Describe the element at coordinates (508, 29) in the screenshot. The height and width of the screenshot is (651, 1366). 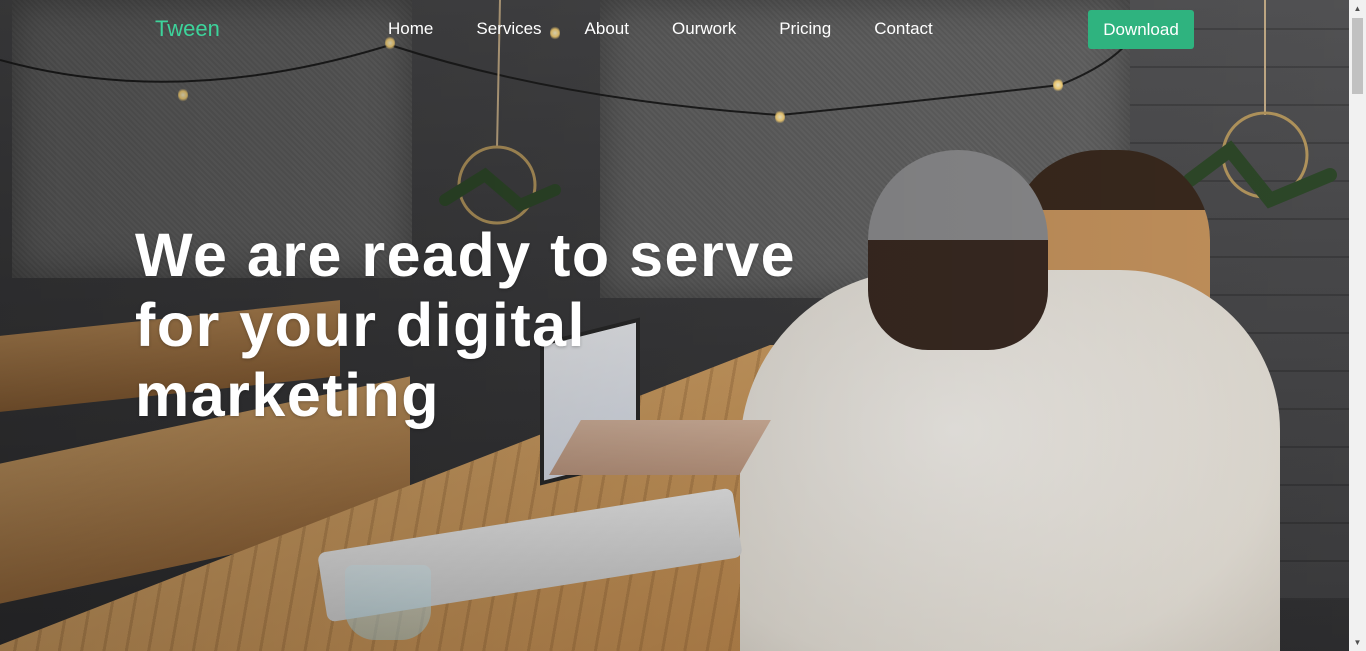
I see `nav-link-services: Services` at that location.